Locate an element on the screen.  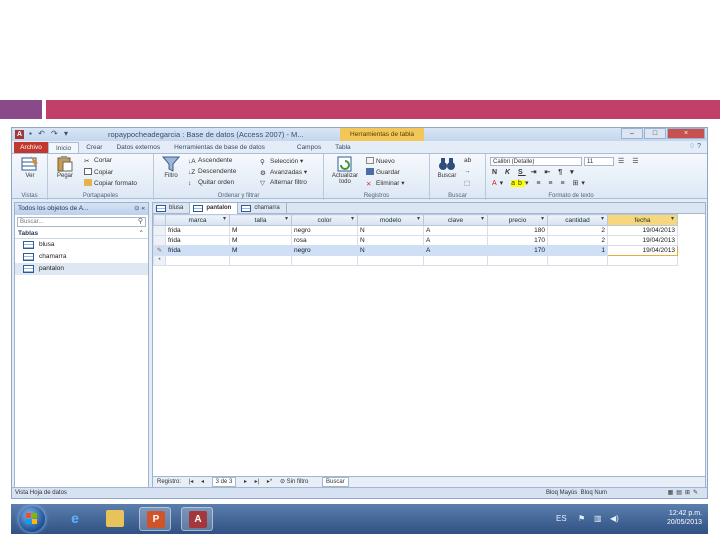
refresh-all-button: Actualizar todo is located at coordinates (345, 170).